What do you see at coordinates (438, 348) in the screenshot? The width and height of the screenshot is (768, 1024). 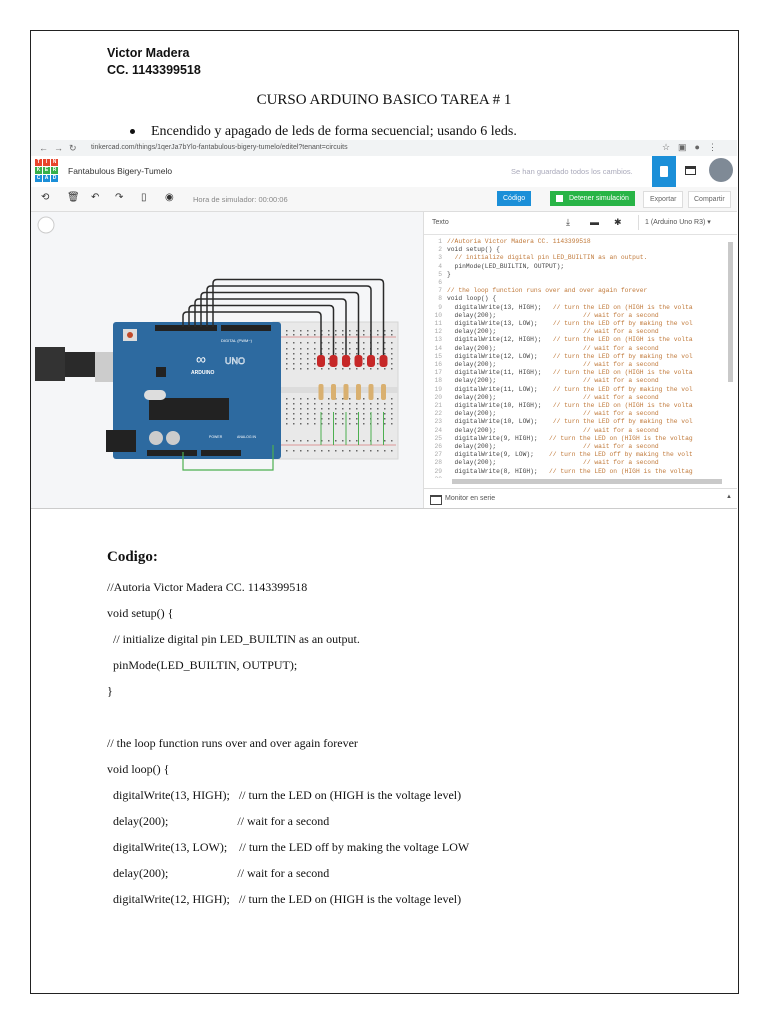 I see `line-number: 14` at bounding box center [438, 348].